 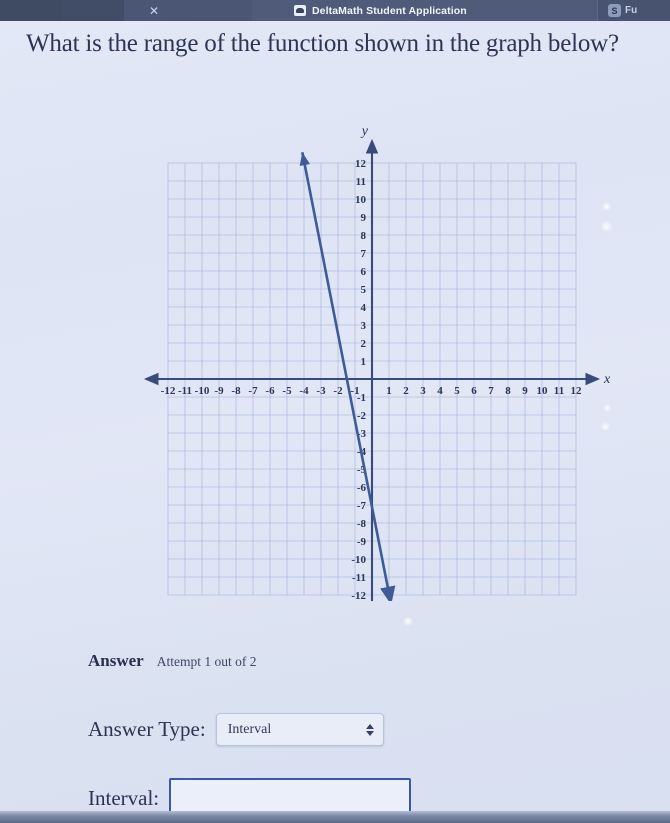 I want to click on answer-type-label: Answer Type:, so click(x=147, y=729).